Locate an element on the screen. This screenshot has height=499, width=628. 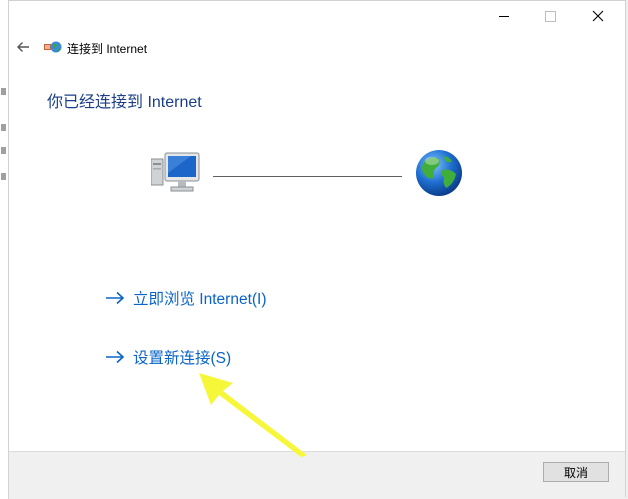
back-arrow-icon is located at coordinates (23, 47).